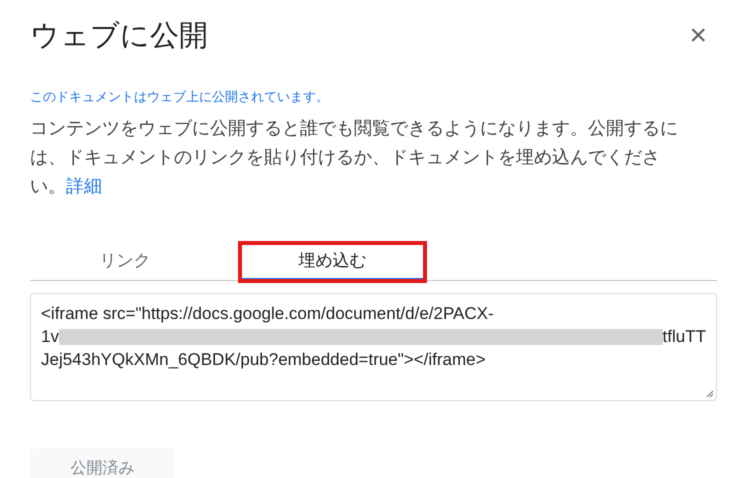 The image size is (733, 478). I want to click on published-notice: このドキュメントはウェブ上に公開されています。, so click(180, 97).